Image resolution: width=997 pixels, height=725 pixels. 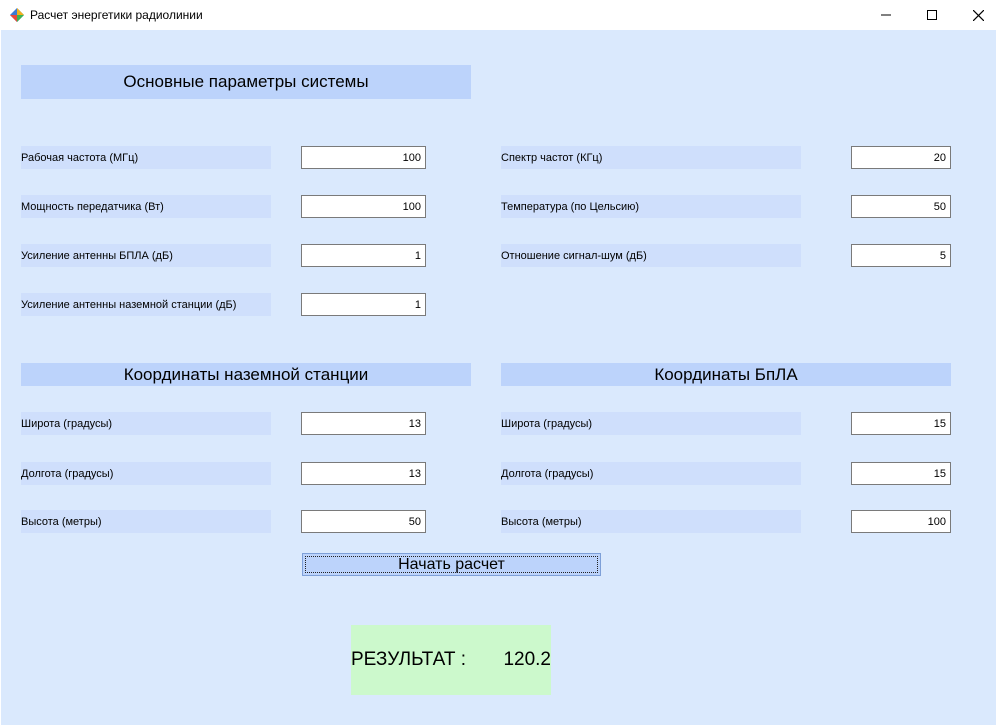 What do you see at coordinates (901, 521) in the screenshot?
I see `uav-alt-input` at bounding box center [901, 521].